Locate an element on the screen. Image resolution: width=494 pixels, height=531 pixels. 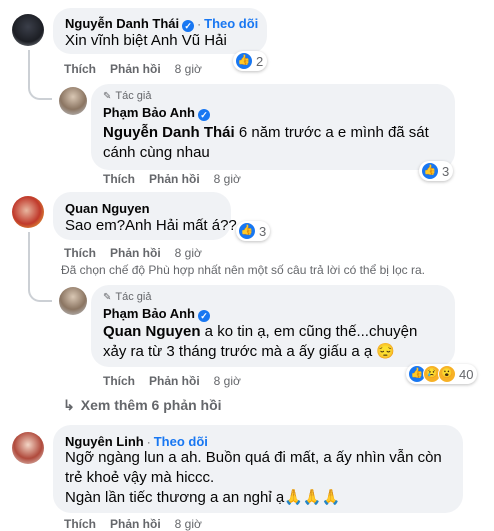
reaction-count: 2 is located at coordinates (260, 61).